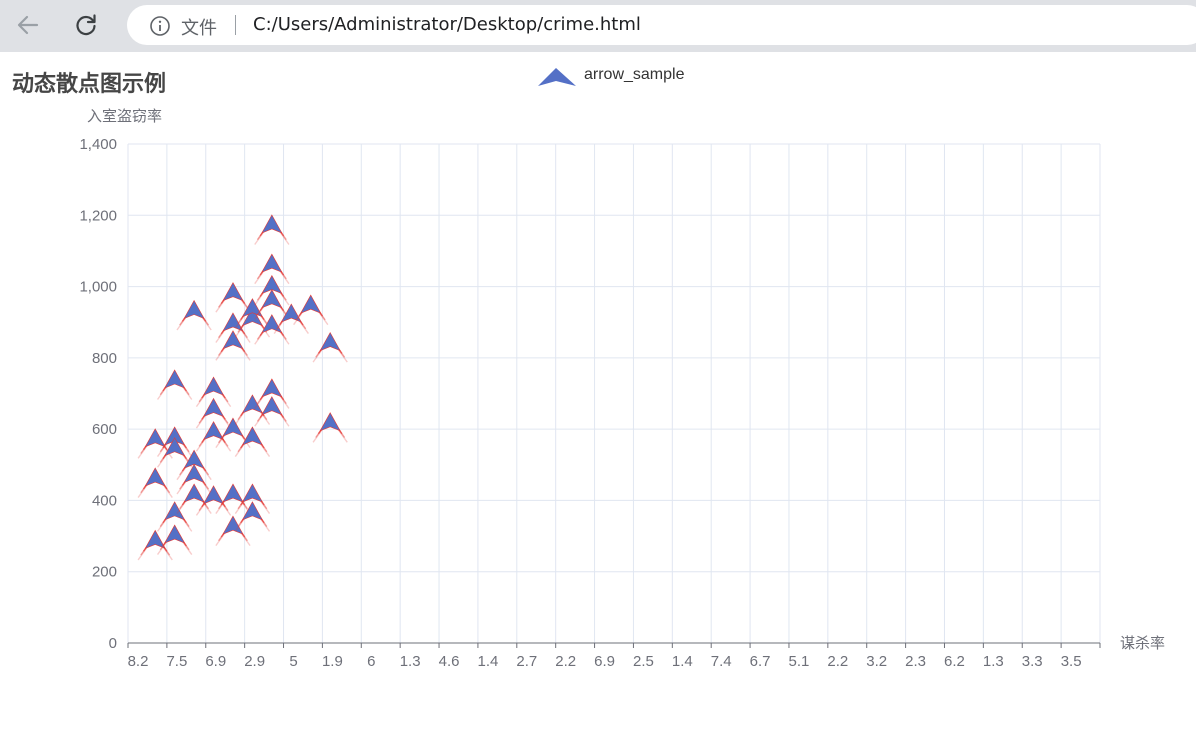 The image size is (1196, 739). What do you see at coordinates (526, 661) in the screenshot?
I see `x-tick-label: 2.7` at bounding box center [526, 661].